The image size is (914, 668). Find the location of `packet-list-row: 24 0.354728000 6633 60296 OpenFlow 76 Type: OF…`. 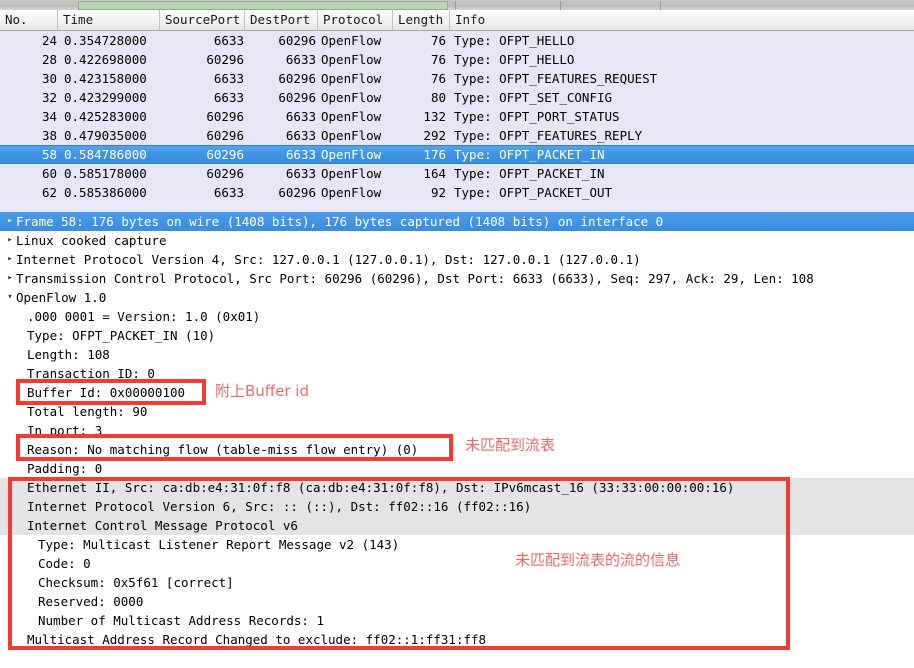

packet-list-row: 24 0.354728000 6633 60296 OpenFlow 76 Type: OF… is located at coordinates (457, 40).